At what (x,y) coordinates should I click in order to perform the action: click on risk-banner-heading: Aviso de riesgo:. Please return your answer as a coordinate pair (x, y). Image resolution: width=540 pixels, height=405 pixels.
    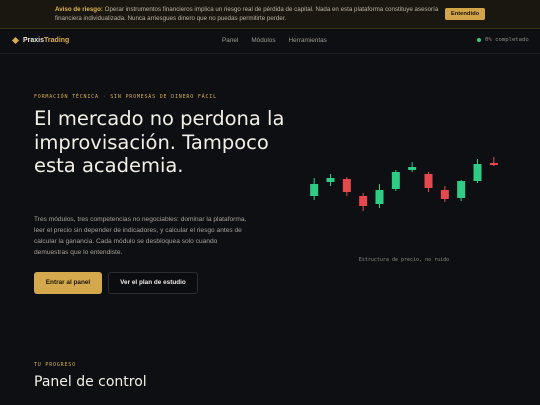
    Looking at the image, I should click on (79, 9).